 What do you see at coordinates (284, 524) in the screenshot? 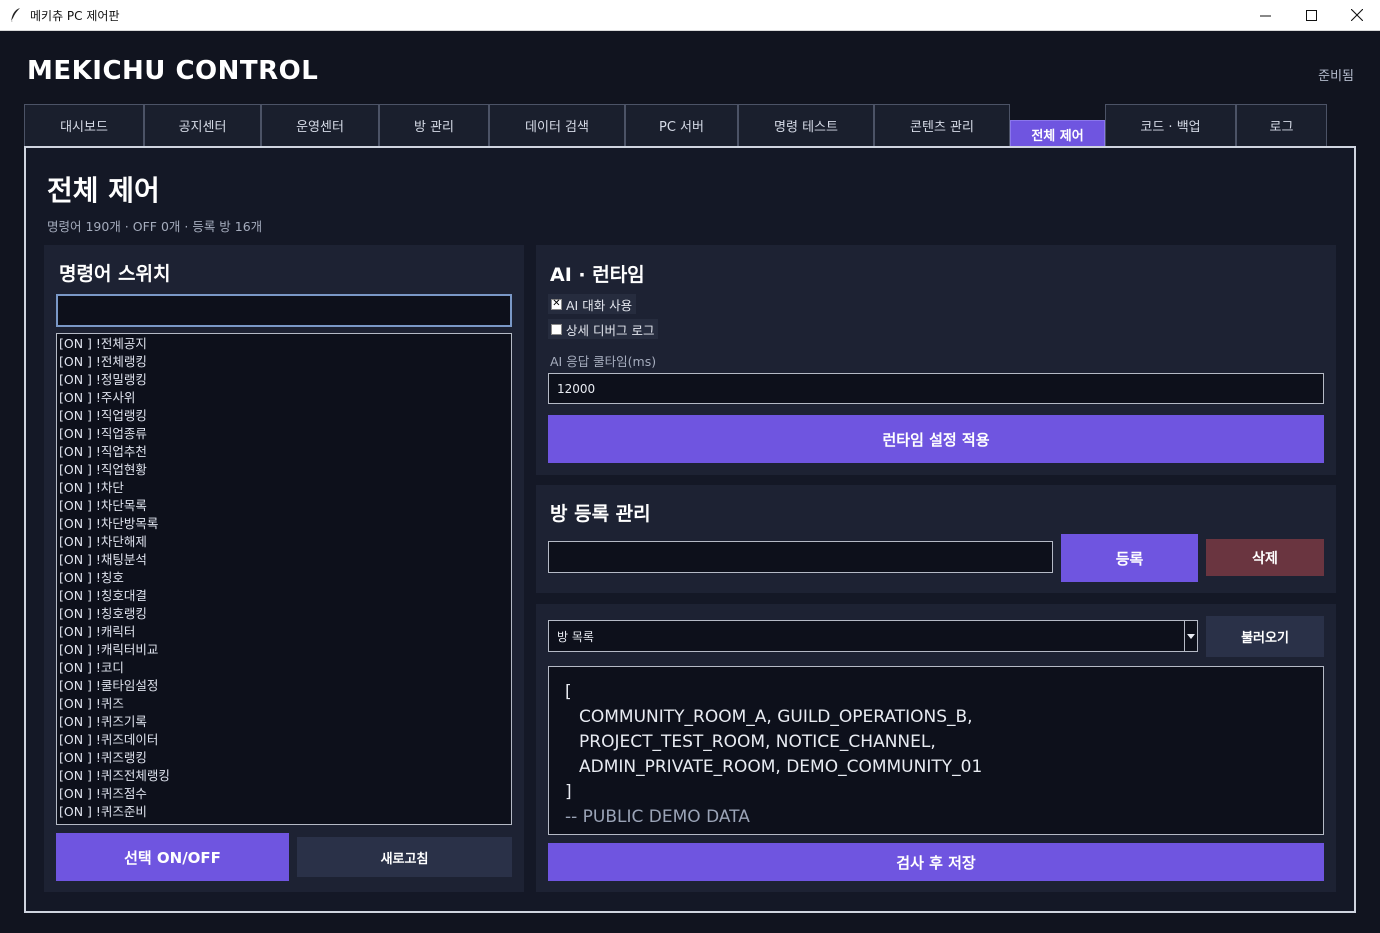
I see `list-item: [ON ] !차단방목록` at bounding box center [284, 524].